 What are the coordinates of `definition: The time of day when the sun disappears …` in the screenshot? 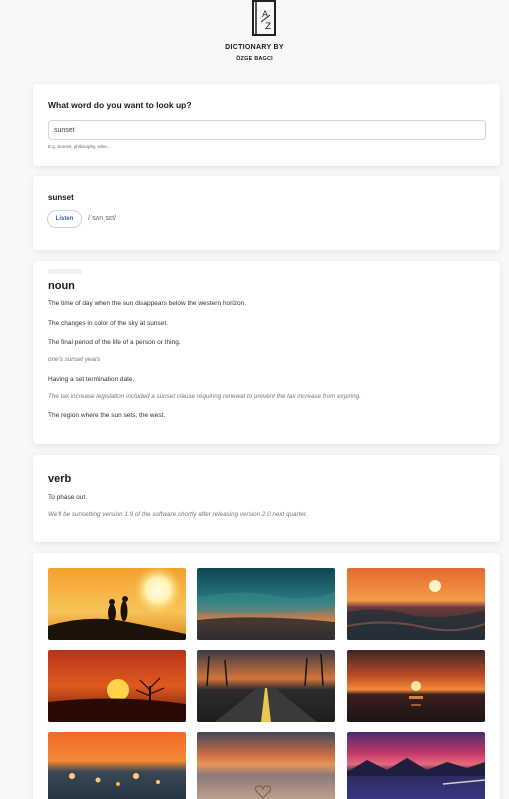 It's located at (147, 303).